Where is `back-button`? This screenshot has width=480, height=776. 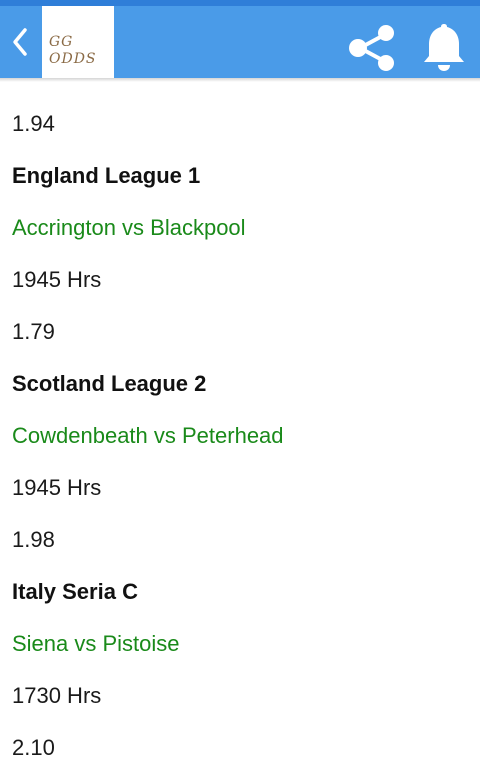
back-button is located at coordinates (21, 42).